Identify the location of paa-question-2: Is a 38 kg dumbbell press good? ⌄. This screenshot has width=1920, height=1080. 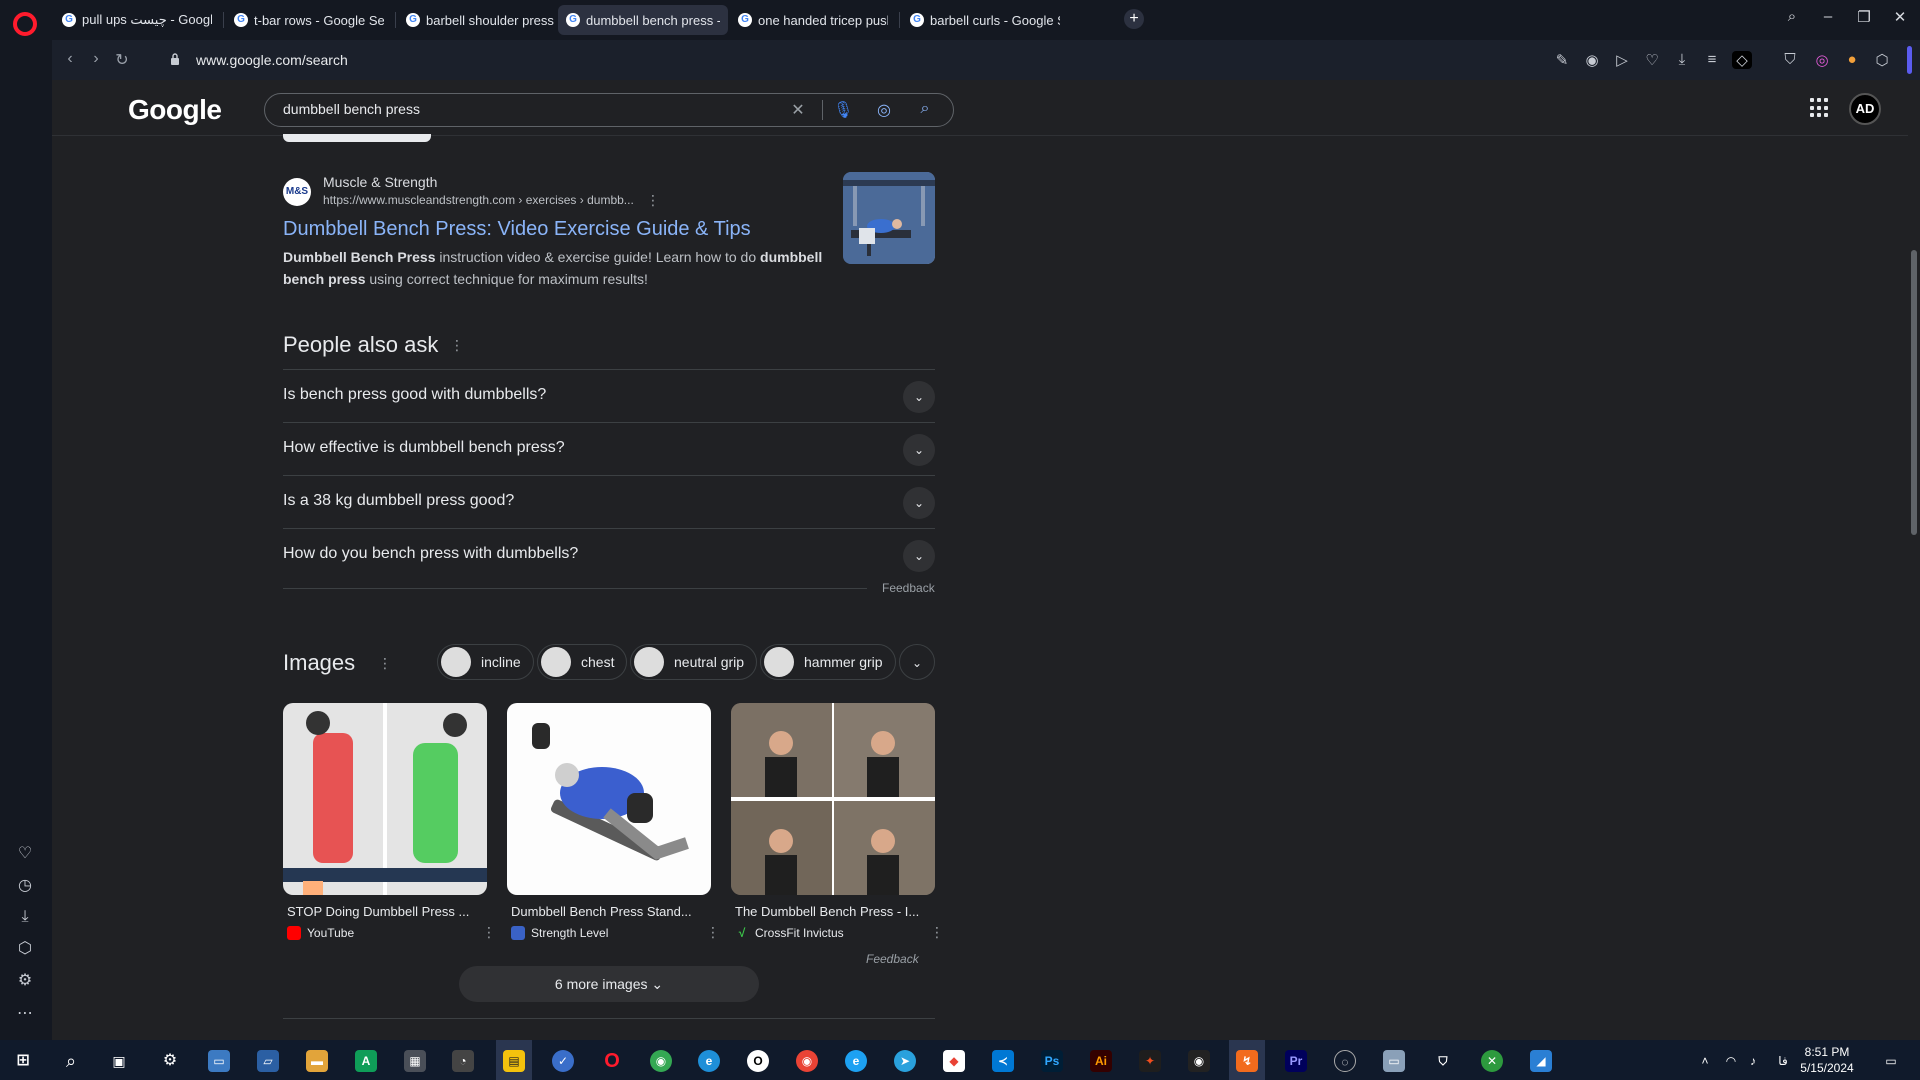
(609, 501).